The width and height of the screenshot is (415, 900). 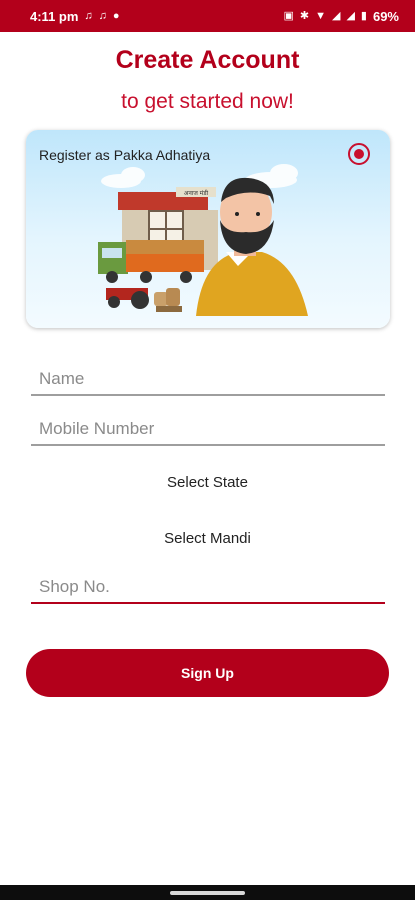 I want to click on name-input, so click(x=208, y=375).